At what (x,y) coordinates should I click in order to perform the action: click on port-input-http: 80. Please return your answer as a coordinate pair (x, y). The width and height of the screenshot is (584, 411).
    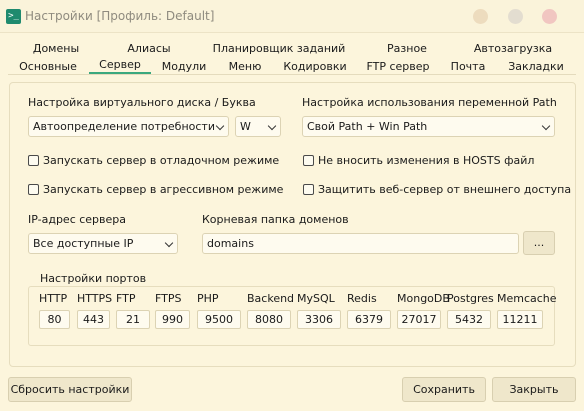
    Looking at the image, I should click on (54, 319).